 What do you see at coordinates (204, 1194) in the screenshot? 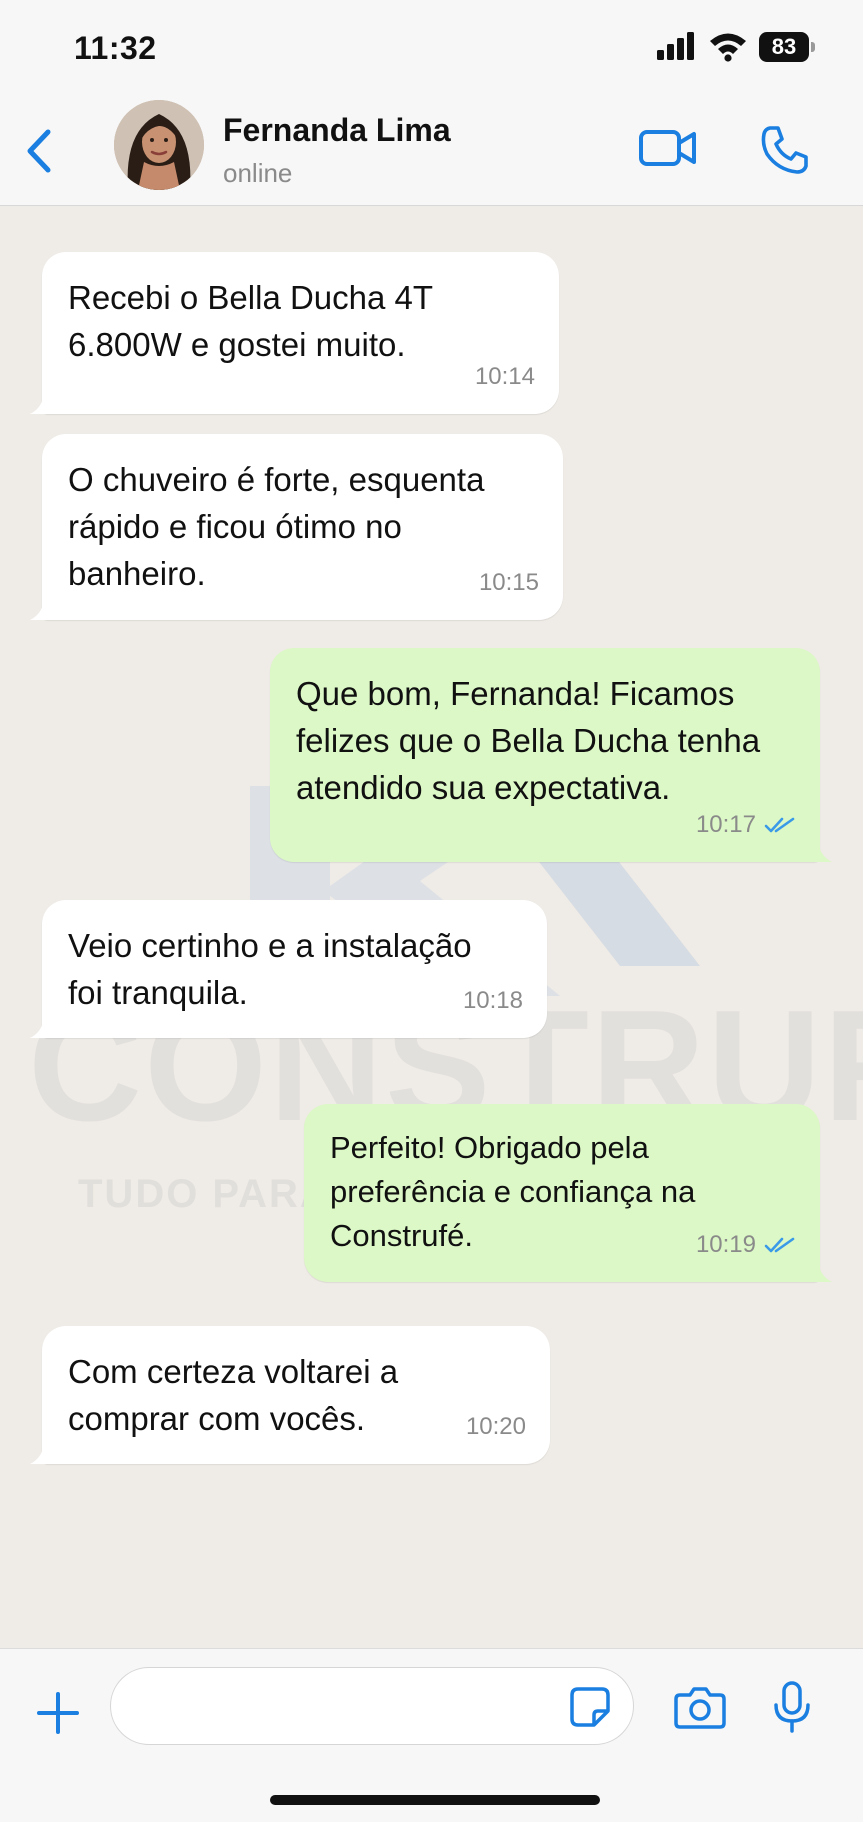
I see `watermark-tagline: TUDO PARA` at bounding box center [204, 1194].